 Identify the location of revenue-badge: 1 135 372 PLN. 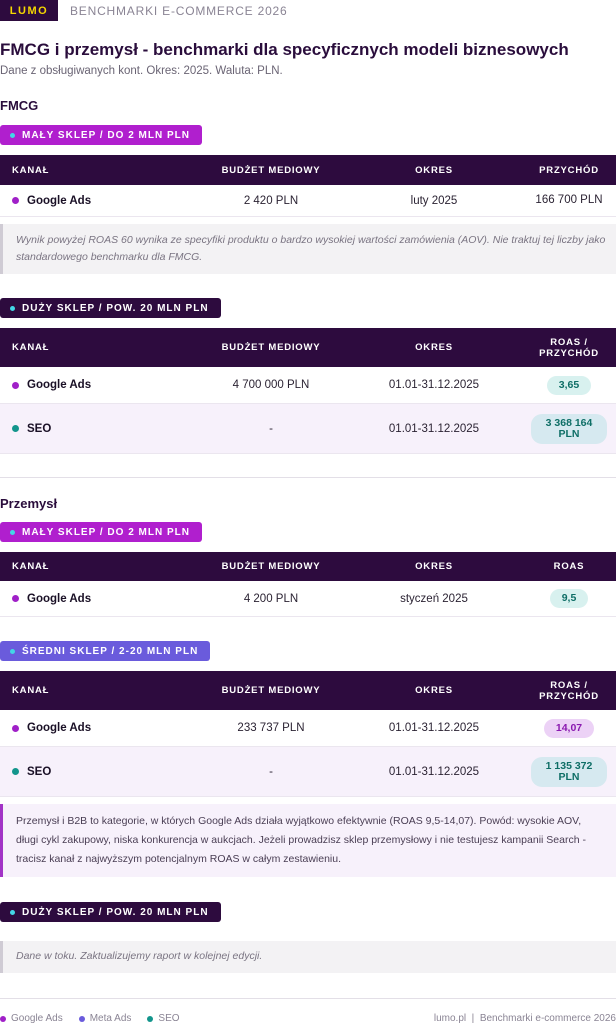
(569, 771).